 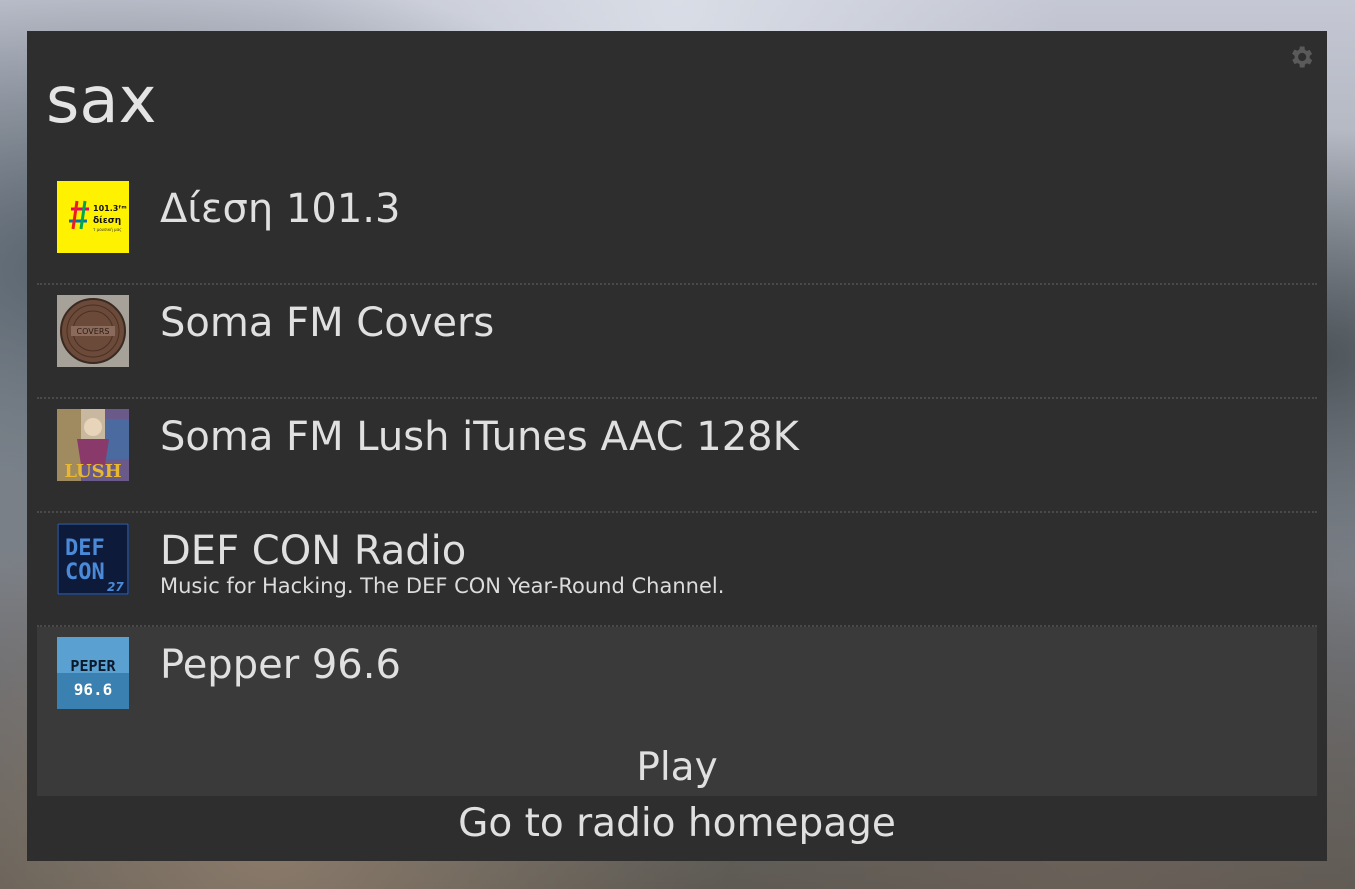 I want to click on result-item-soma-covers: COVERS Soma FM Covers, so click(x=677, y=342).